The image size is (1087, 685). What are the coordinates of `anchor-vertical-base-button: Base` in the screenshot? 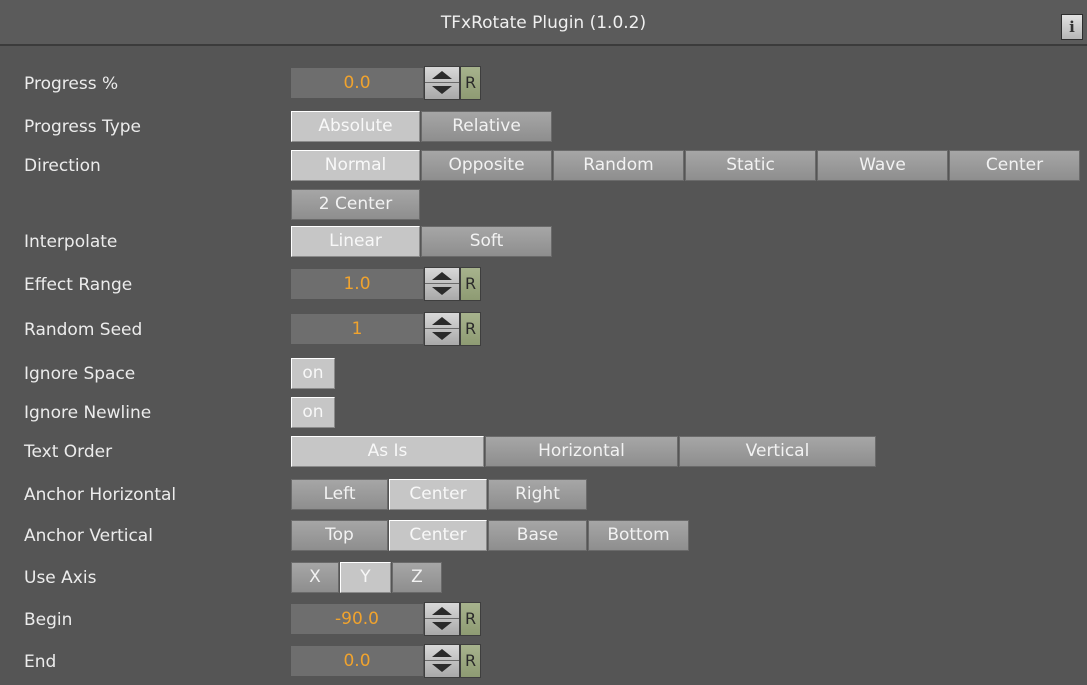 It's located at (537, 535).